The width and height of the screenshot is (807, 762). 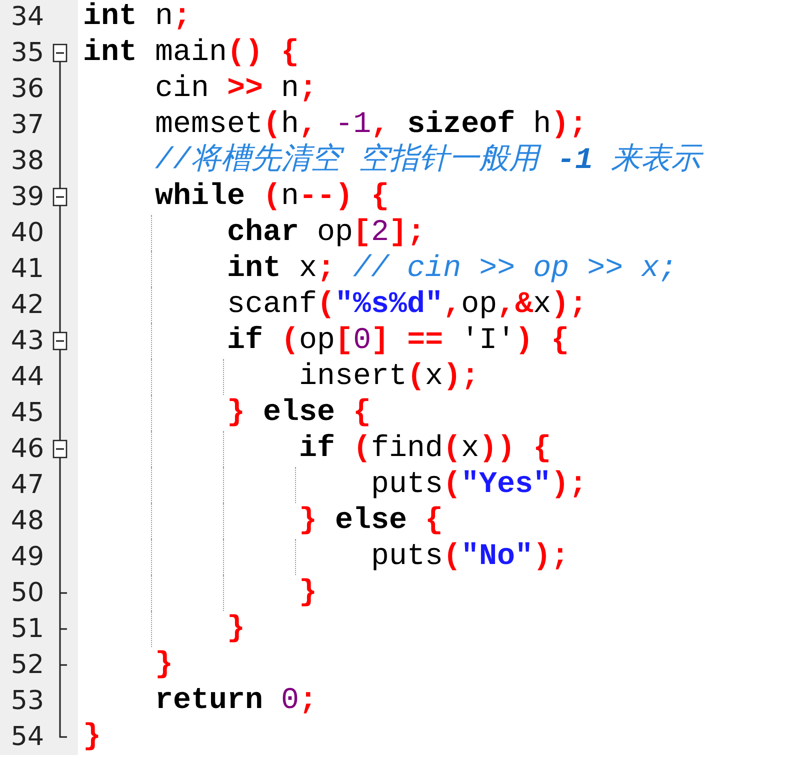 What do you see at coordinates (27, 521) in the screenshot?
I see `line-number: 48` at bounding box center [27, 521].